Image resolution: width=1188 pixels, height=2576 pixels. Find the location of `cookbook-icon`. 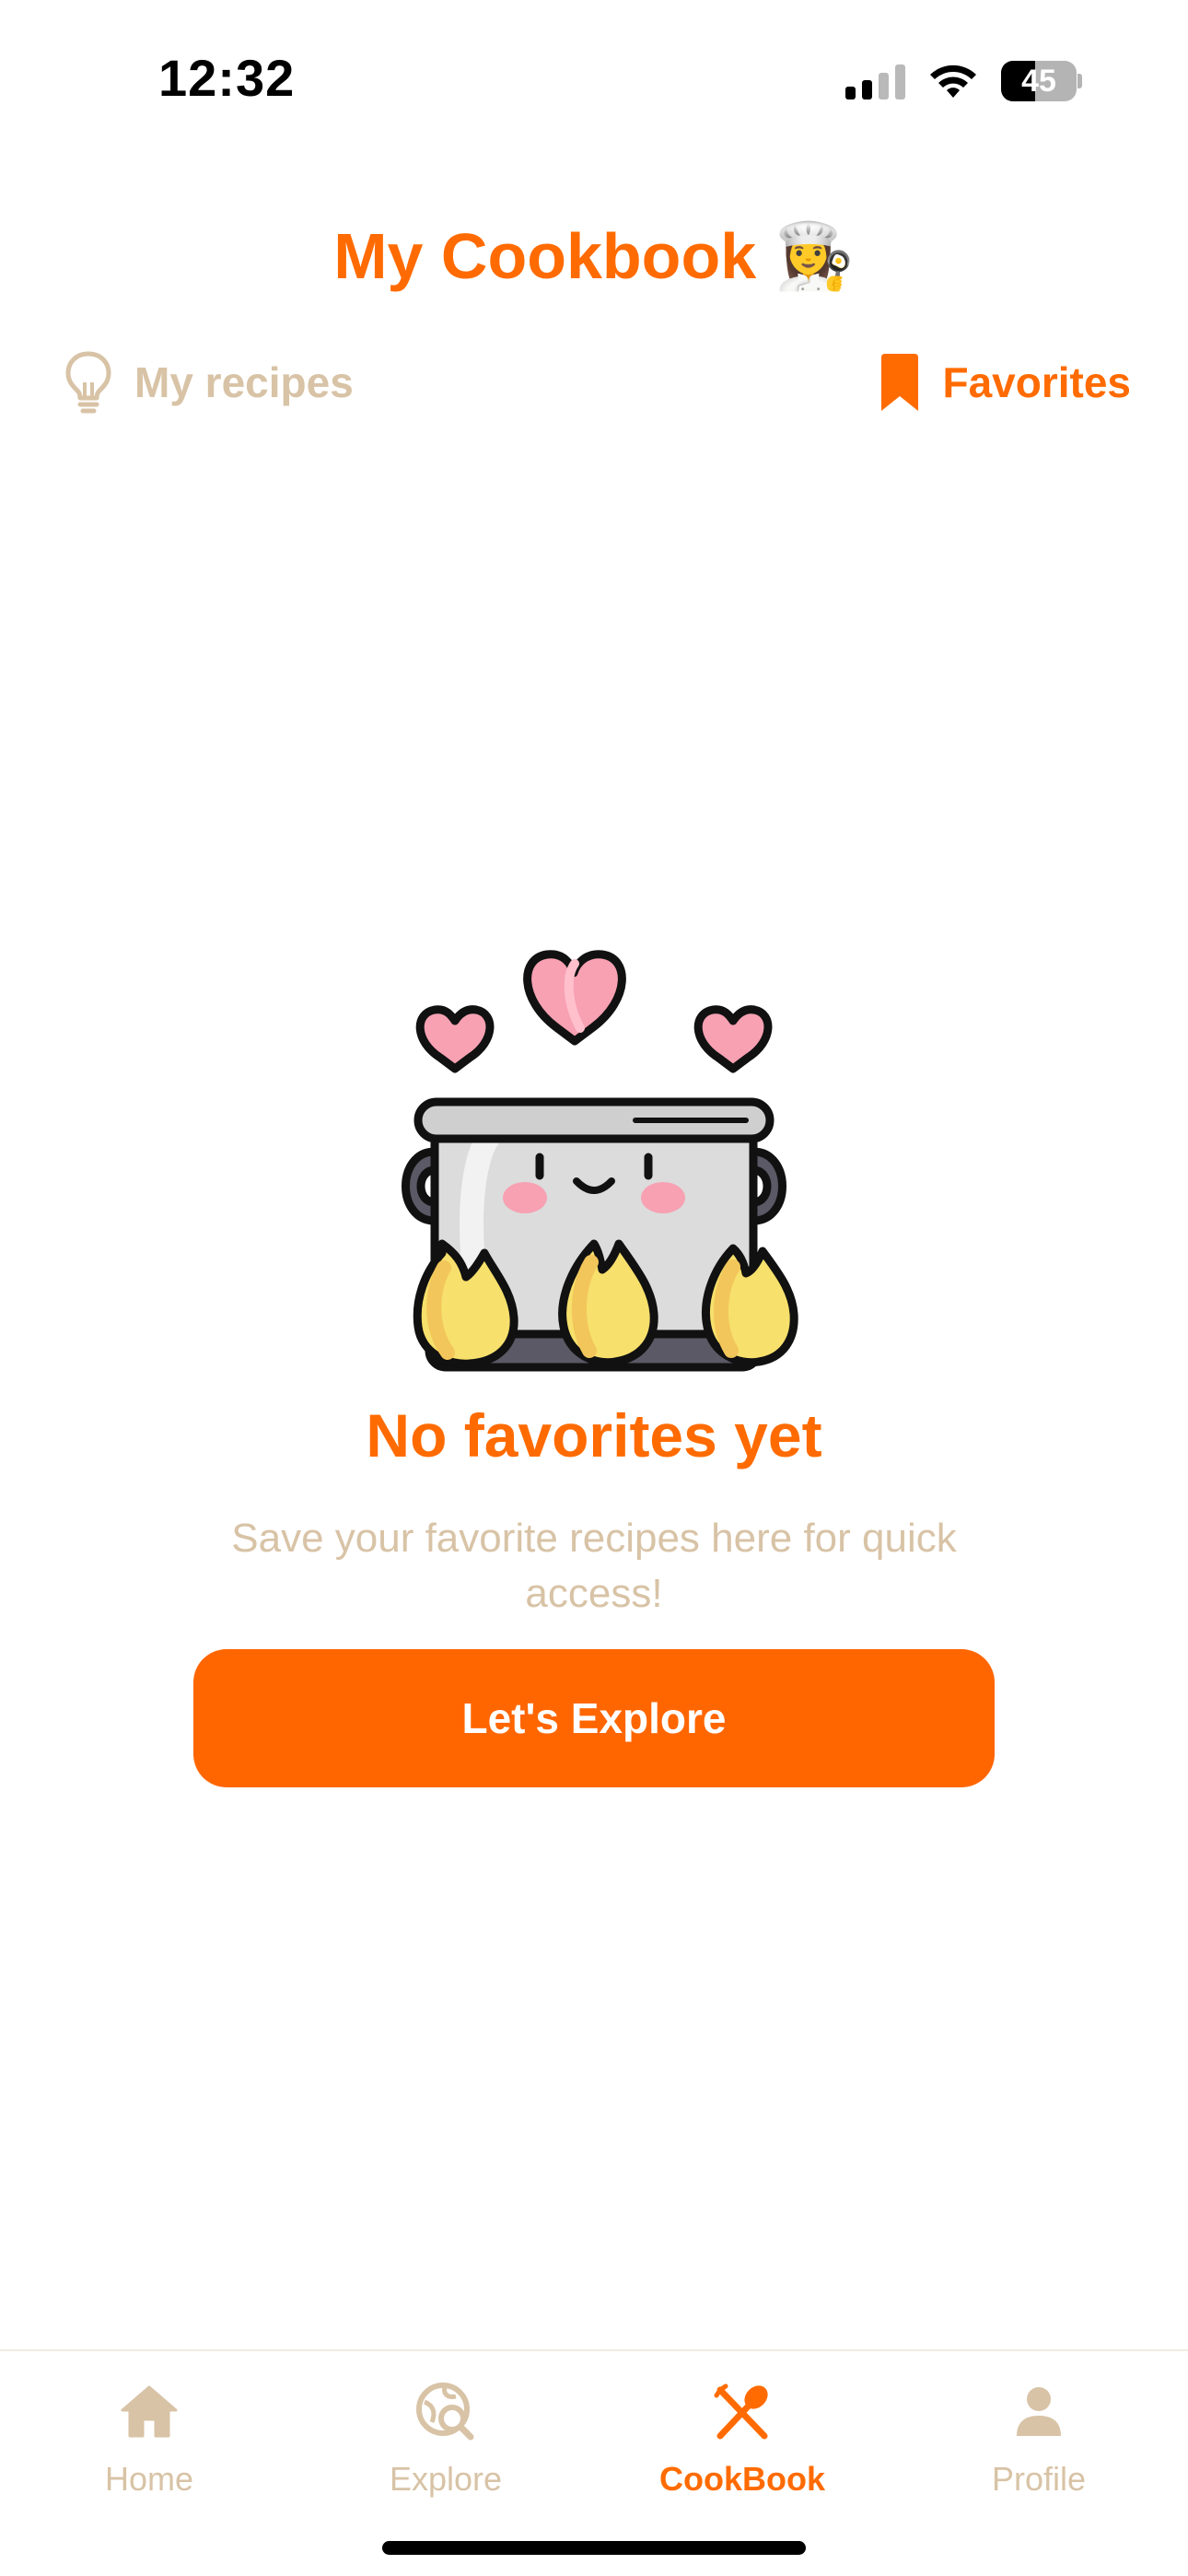

cookbook-icon is located at coordinates (741, 2411).